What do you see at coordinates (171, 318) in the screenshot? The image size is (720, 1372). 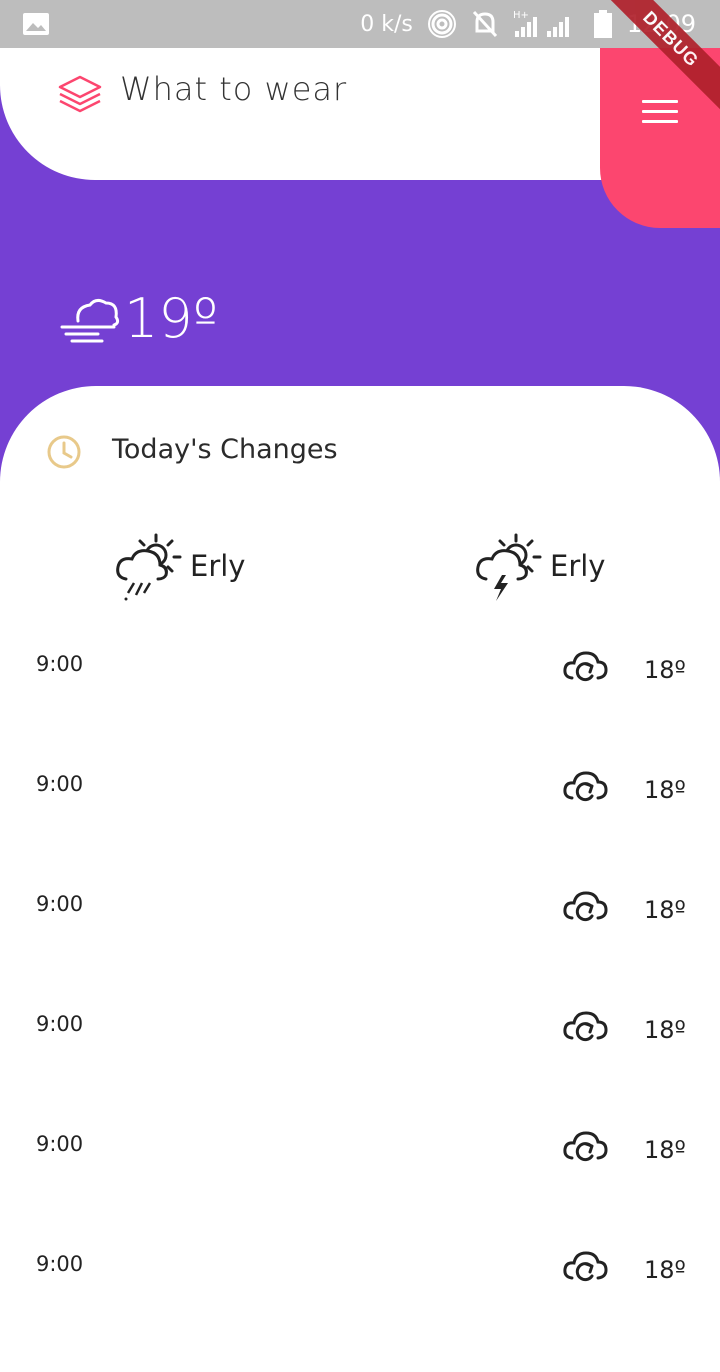 I see `current-temperature: 19º` at bounding box center [171, 318].